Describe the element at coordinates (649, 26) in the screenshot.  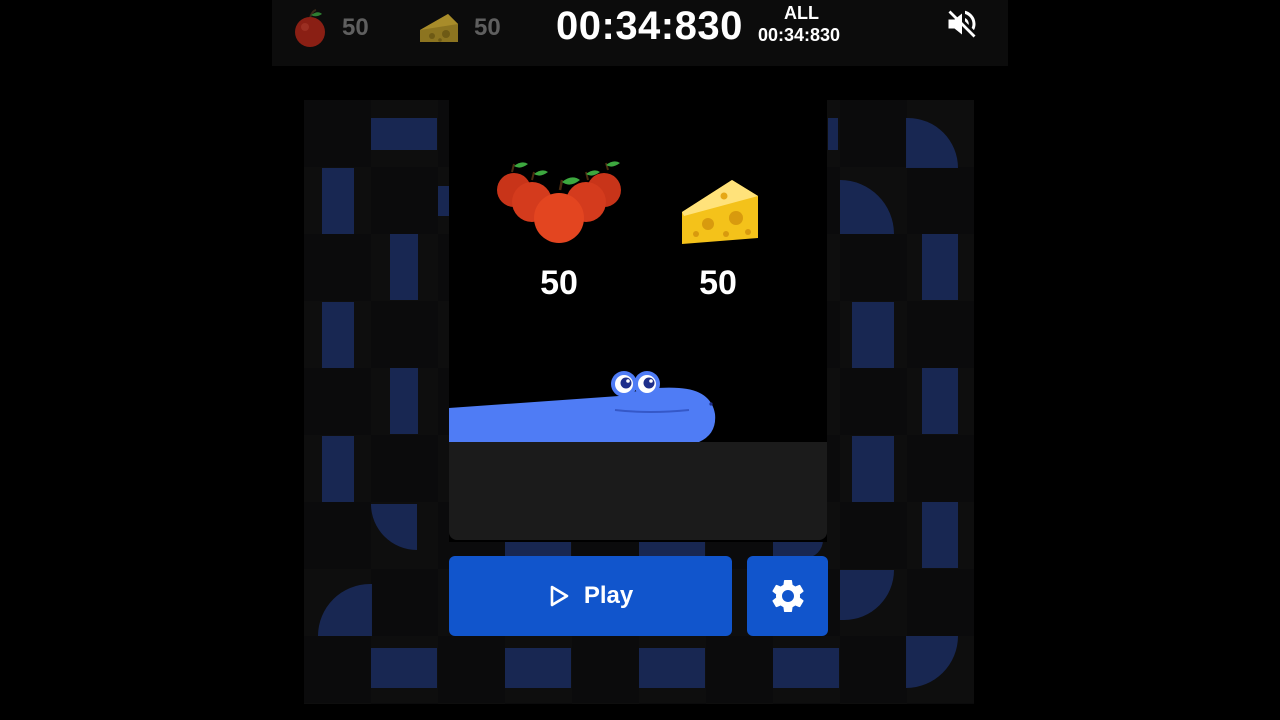
I see `game-timer: 00:34:830` at that location.